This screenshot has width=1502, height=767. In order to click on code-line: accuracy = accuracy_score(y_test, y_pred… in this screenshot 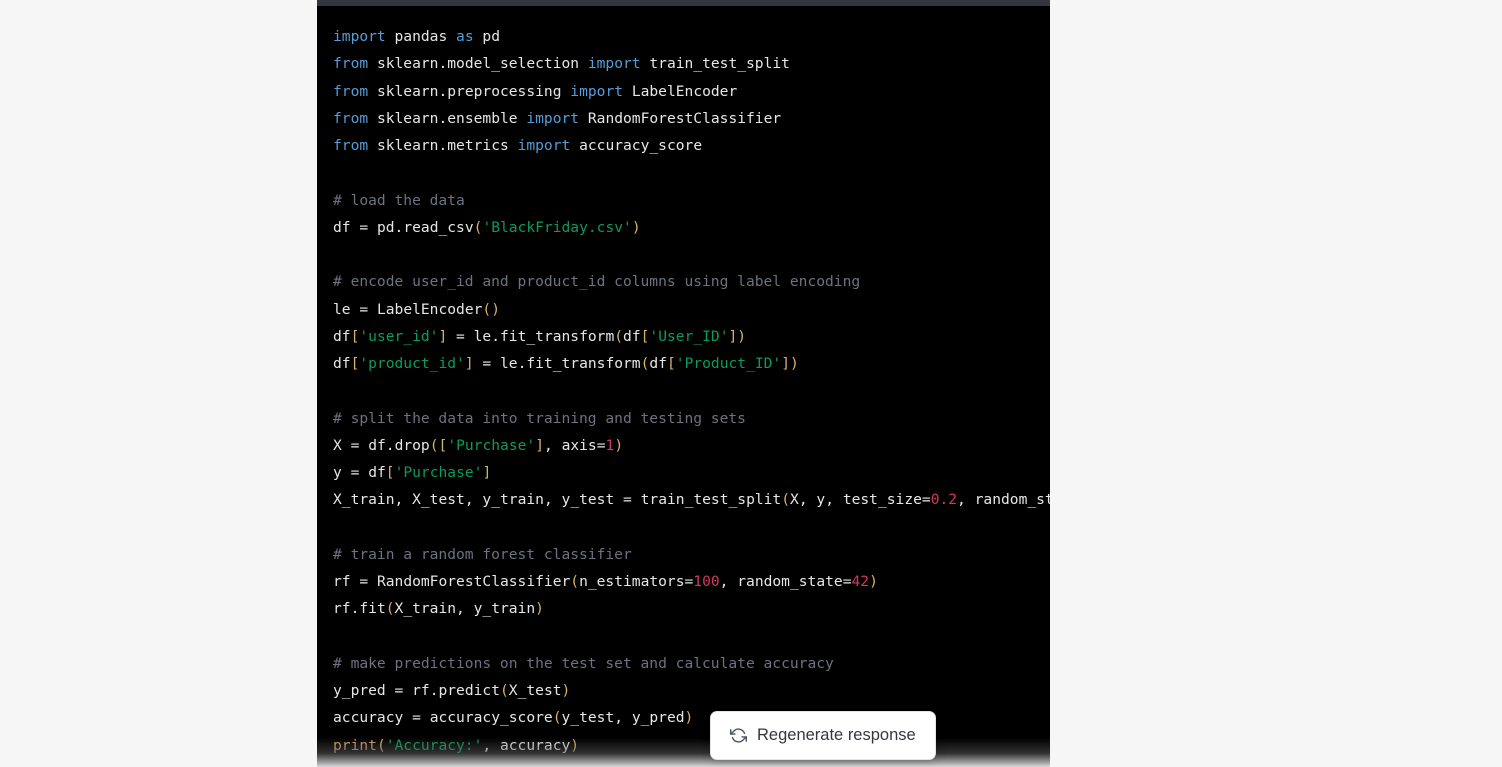, I will do `click(513, 718)`.